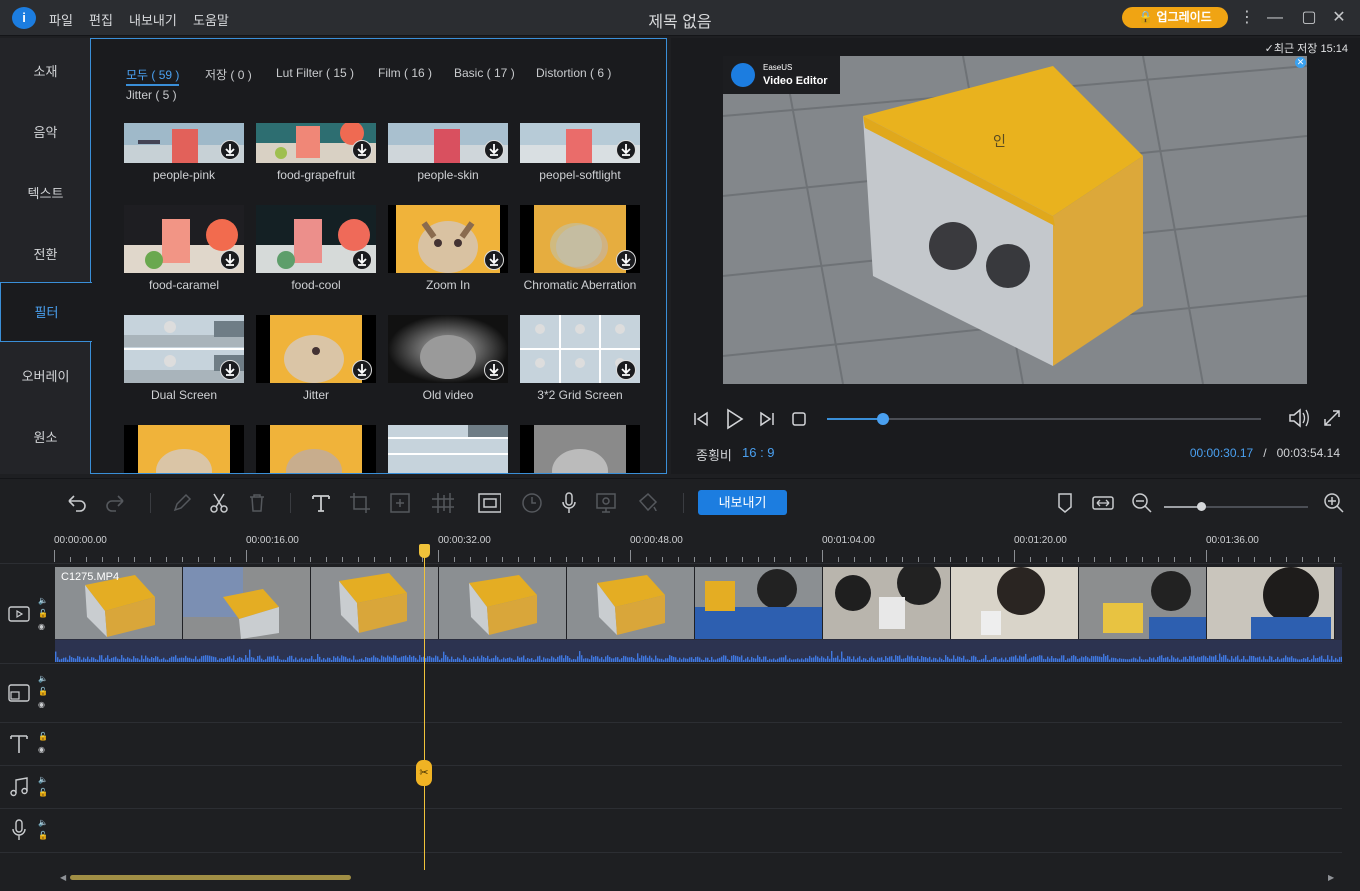  What do you see at coordinates (46, 312) in the screenshot?
I see `sidebar-item-filters: 필터` at bounding box center [46, 312].